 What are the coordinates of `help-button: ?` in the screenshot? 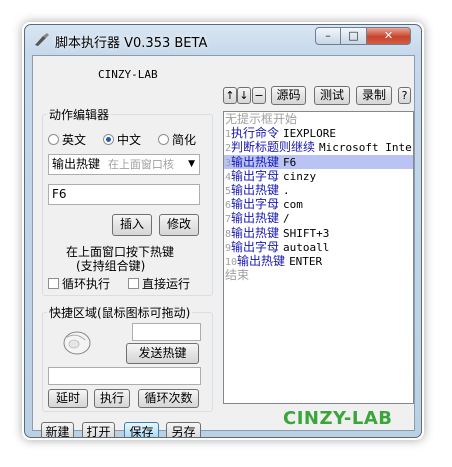 It's located at (404, 95).